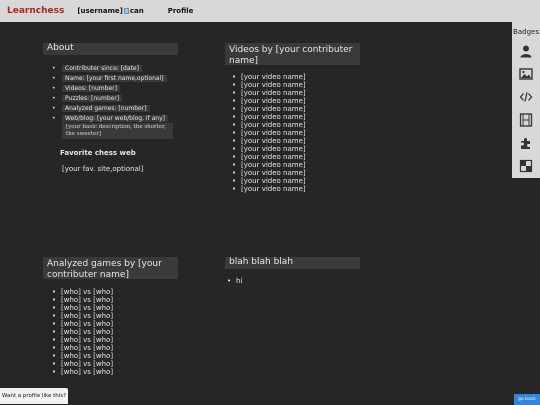 The image size is (540, 405). What do you see at coordinates (116, 98) in the screenshot?
I see `list-item: Puzzles: [number]` at bounding box center [116, 98].